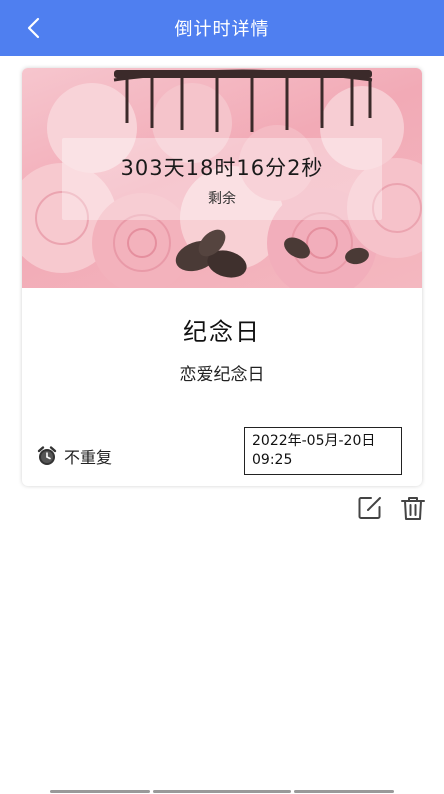 The width and height of the screenshot is (444, 794). I want to click on edit-icon, so click(369, 508).